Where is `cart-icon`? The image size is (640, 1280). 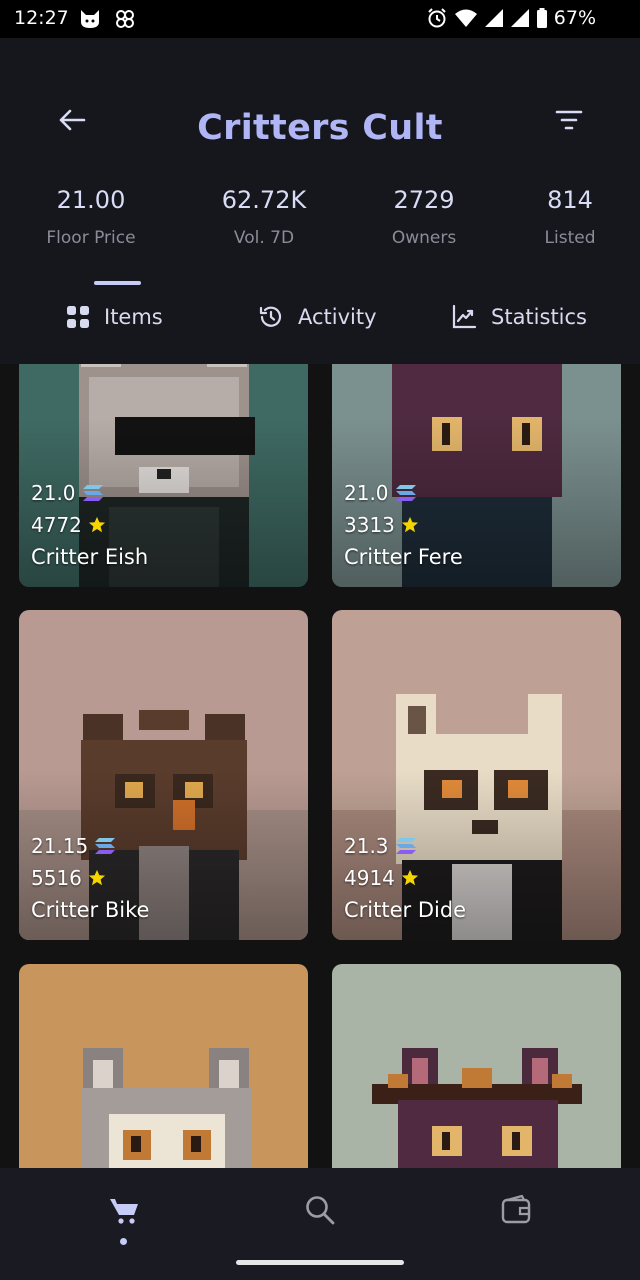 cart-icon is located at coordinates (124, 1211).